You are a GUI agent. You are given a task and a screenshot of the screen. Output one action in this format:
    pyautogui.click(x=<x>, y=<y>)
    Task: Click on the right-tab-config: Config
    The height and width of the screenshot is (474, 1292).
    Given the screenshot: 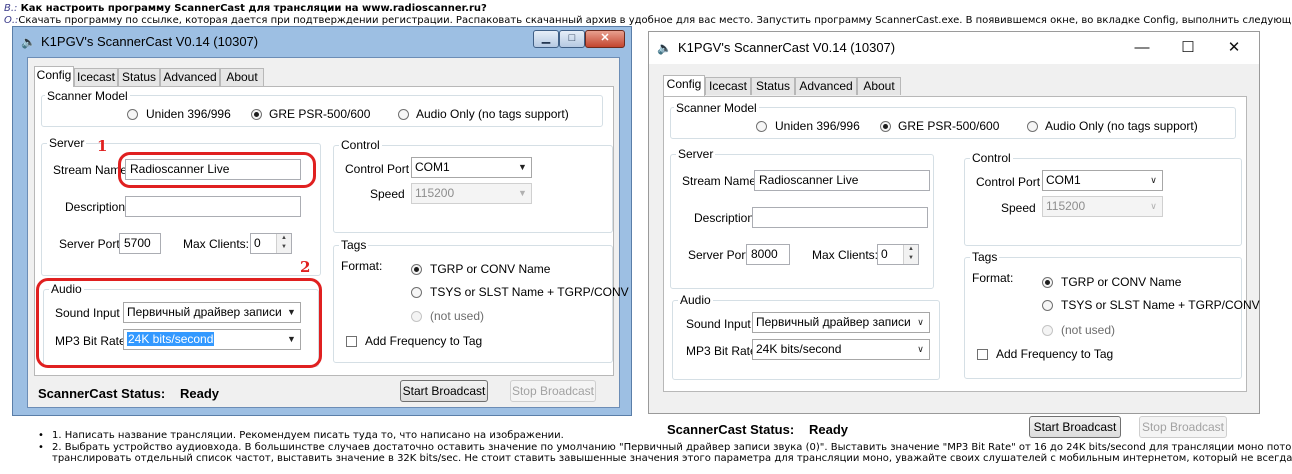 What is the action you would take?
    pyautogui.click(x=684, y=85)
    